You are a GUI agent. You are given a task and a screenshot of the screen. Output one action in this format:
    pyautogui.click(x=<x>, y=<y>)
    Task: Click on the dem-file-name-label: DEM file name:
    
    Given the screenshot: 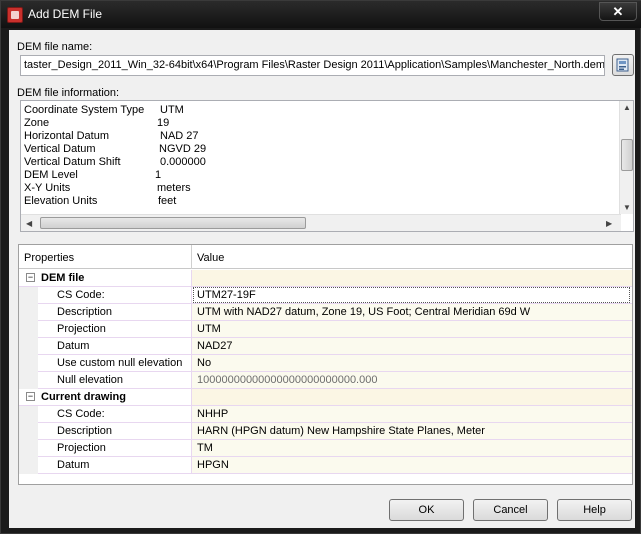 What is the action you would take?
    pyautogui.click(x=55, y=47)
    